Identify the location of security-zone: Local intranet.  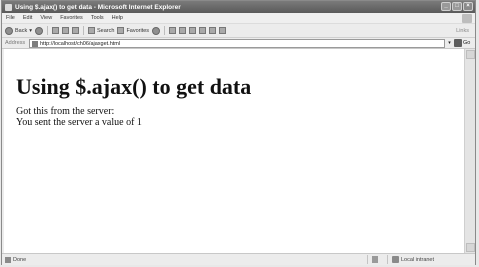
(413, 259).